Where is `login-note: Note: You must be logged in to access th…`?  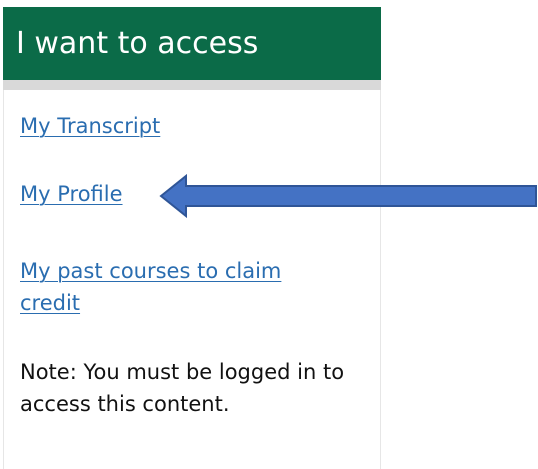
login-note: Note: You must be logged in to access th… is located at coordinates (182, 388).